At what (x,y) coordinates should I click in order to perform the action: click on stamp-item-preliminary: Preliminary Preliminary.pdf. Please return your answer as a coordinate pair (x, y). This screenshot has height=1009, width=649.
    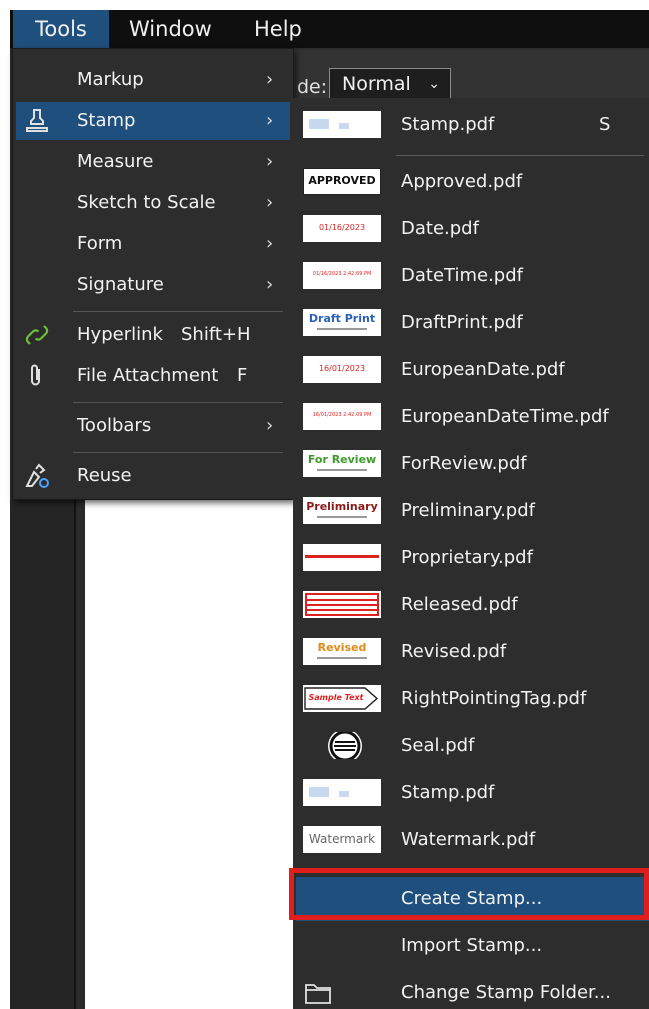
    Looking at the image, I should click on (472, 511).